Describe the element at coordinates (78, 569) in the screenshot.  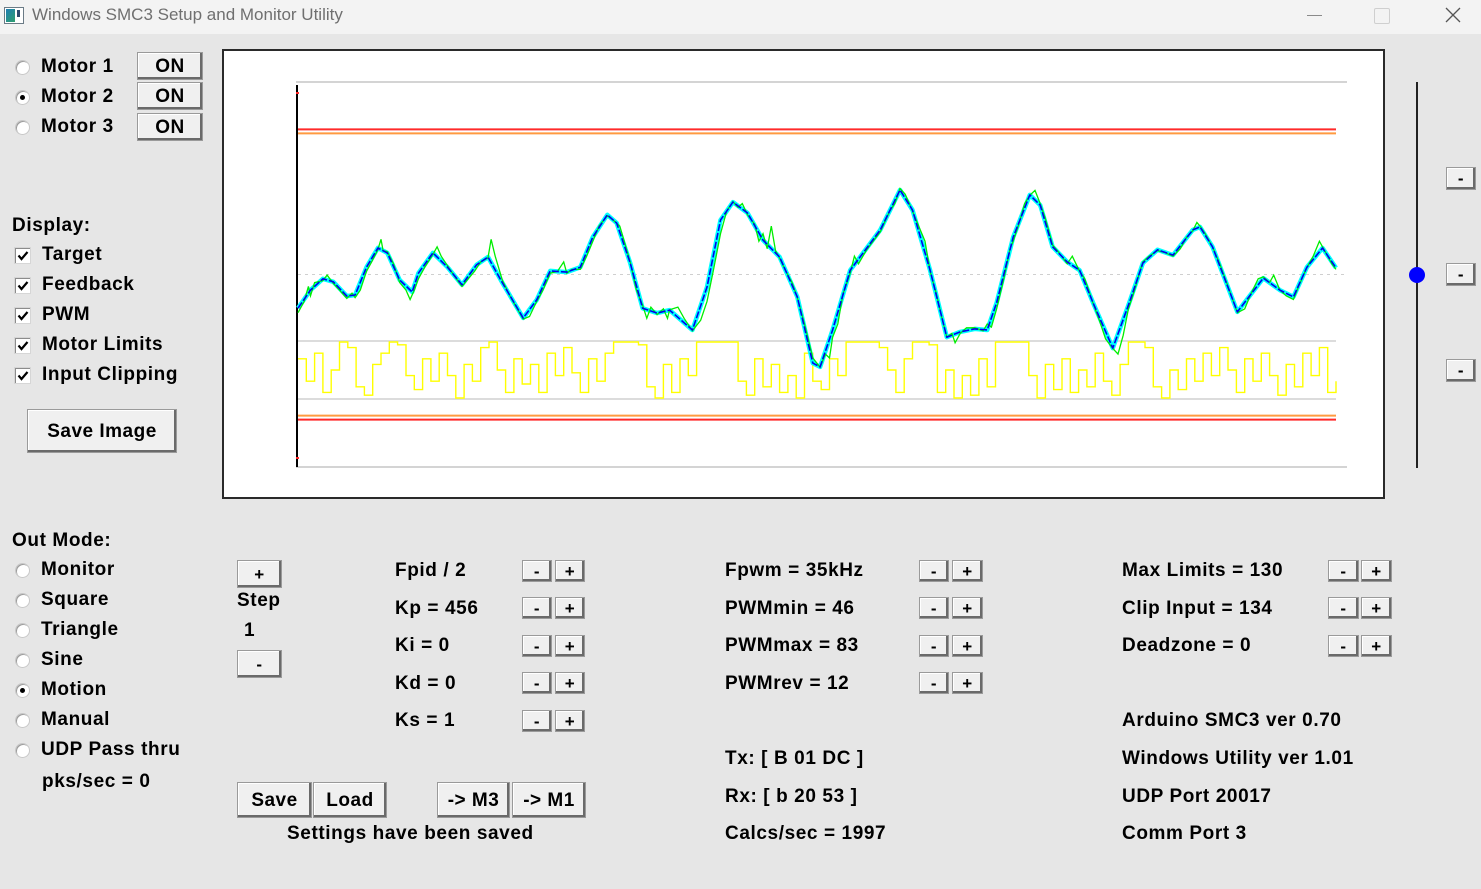
I see `mode-monitor-label: Monitor` at that location.